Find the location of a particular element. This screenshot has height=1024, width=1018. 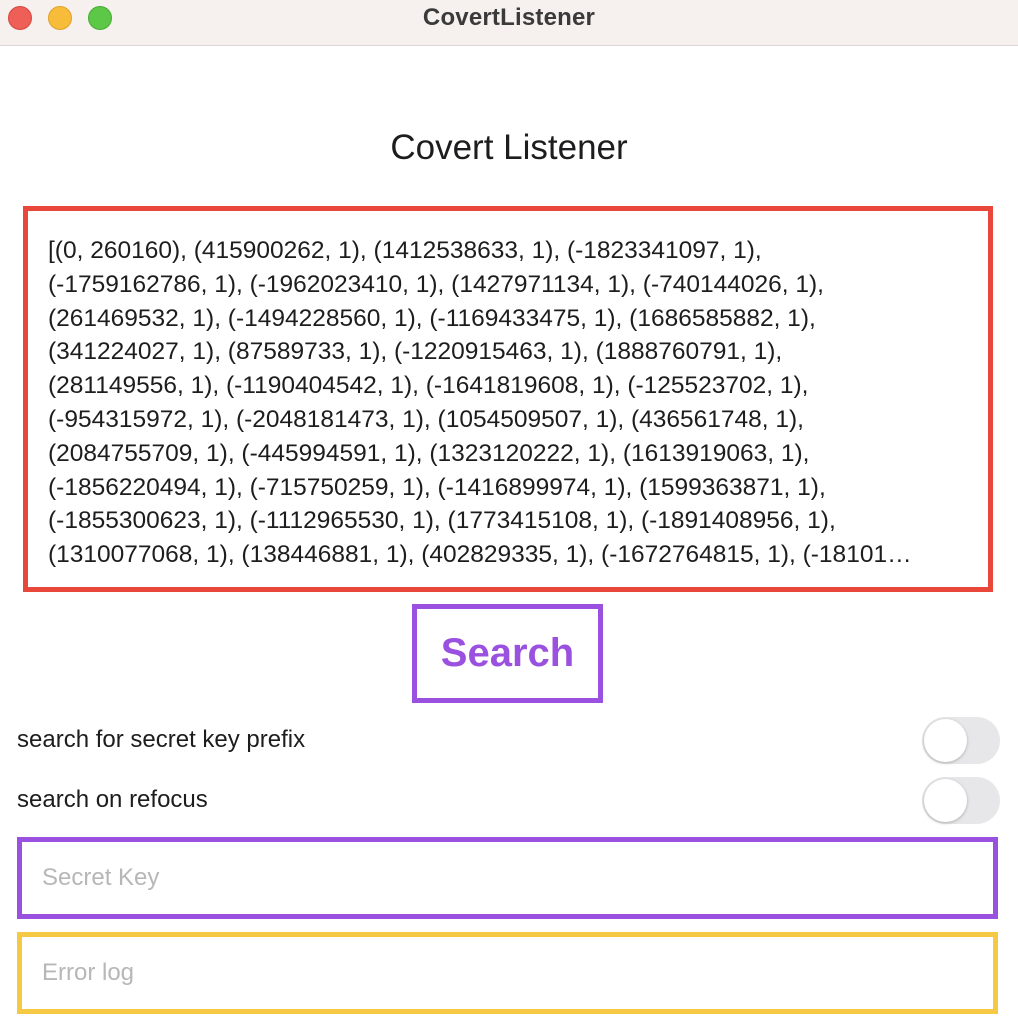

secret-key-prefix-toggle is located at coordinates (961, 740).